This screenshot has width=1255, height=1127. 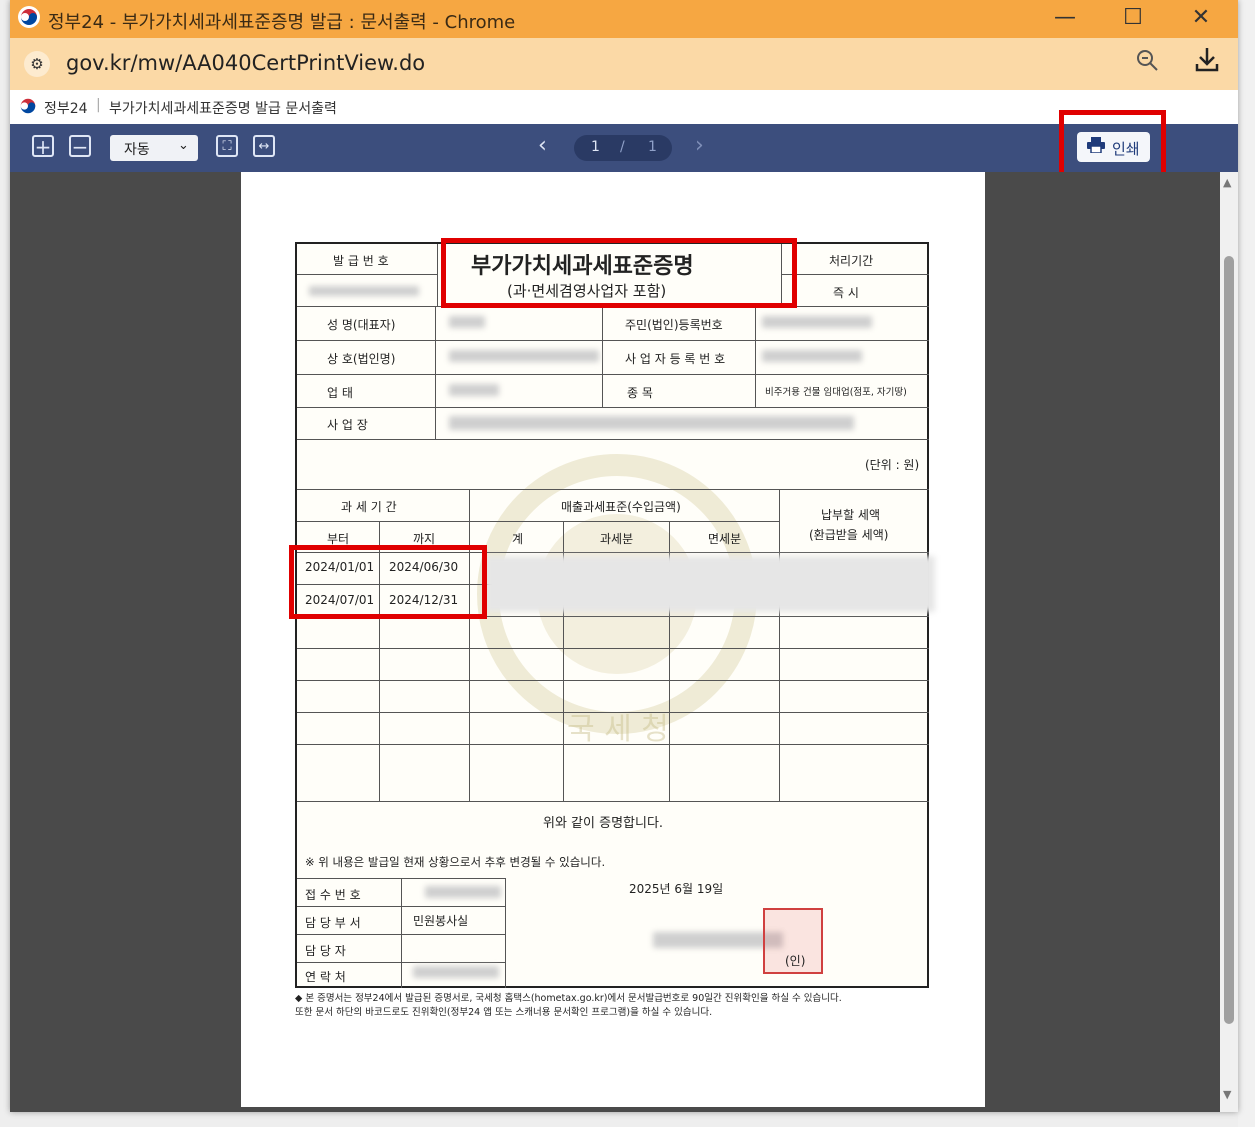 I want to click on site-name: 정부24, so click(x=66, y=108).